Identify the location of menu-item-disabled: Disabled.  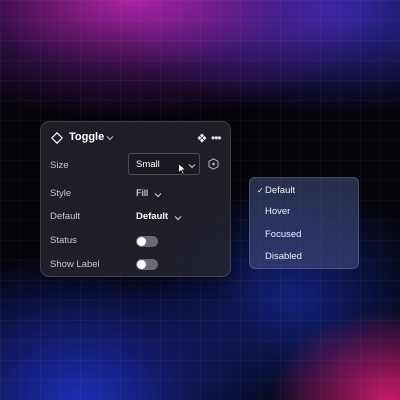
(283, 256).